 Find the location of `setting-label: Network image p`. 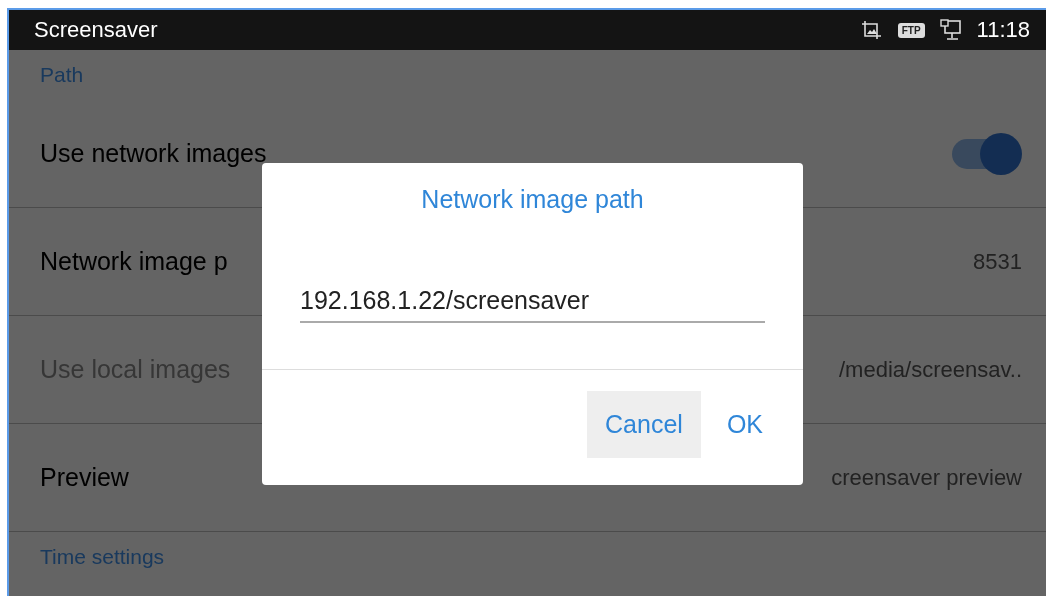

setting-label: Network image p is located at coordinates (134, 261).